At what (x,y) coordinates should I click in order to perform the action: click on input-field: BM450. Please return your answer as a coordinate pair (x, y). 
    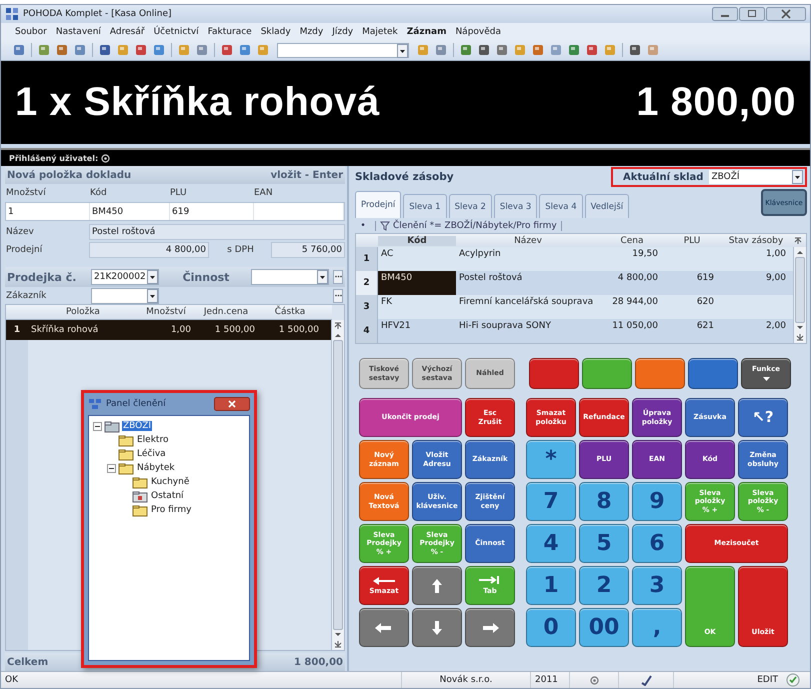
    Looking at the image, I should click on (130, 211).